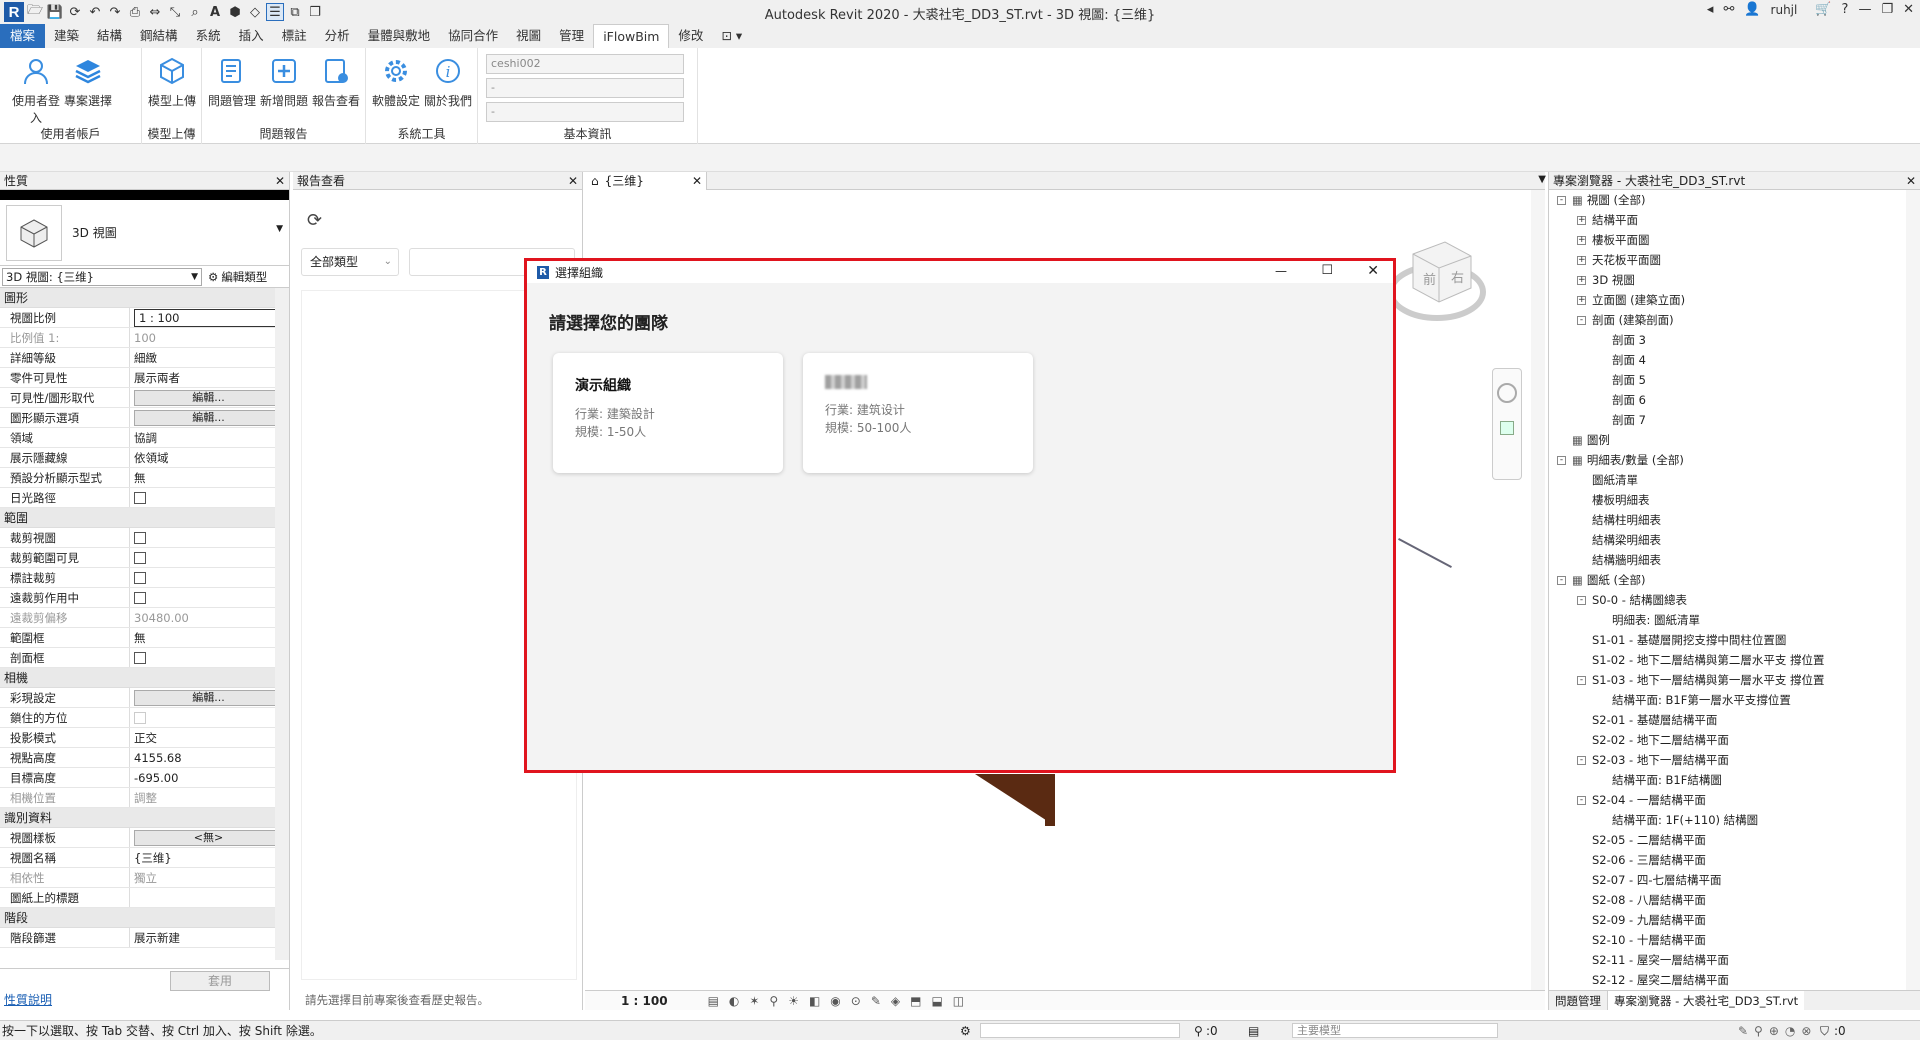 This screenshot has height=1041, width=1920. What do you see at coordinates (1736, 680) in the screenshot?
I see `browser-node: - S1-03 - 地下一層結構與第一層水平支 撐位置` at bounding box center [1736, 680].